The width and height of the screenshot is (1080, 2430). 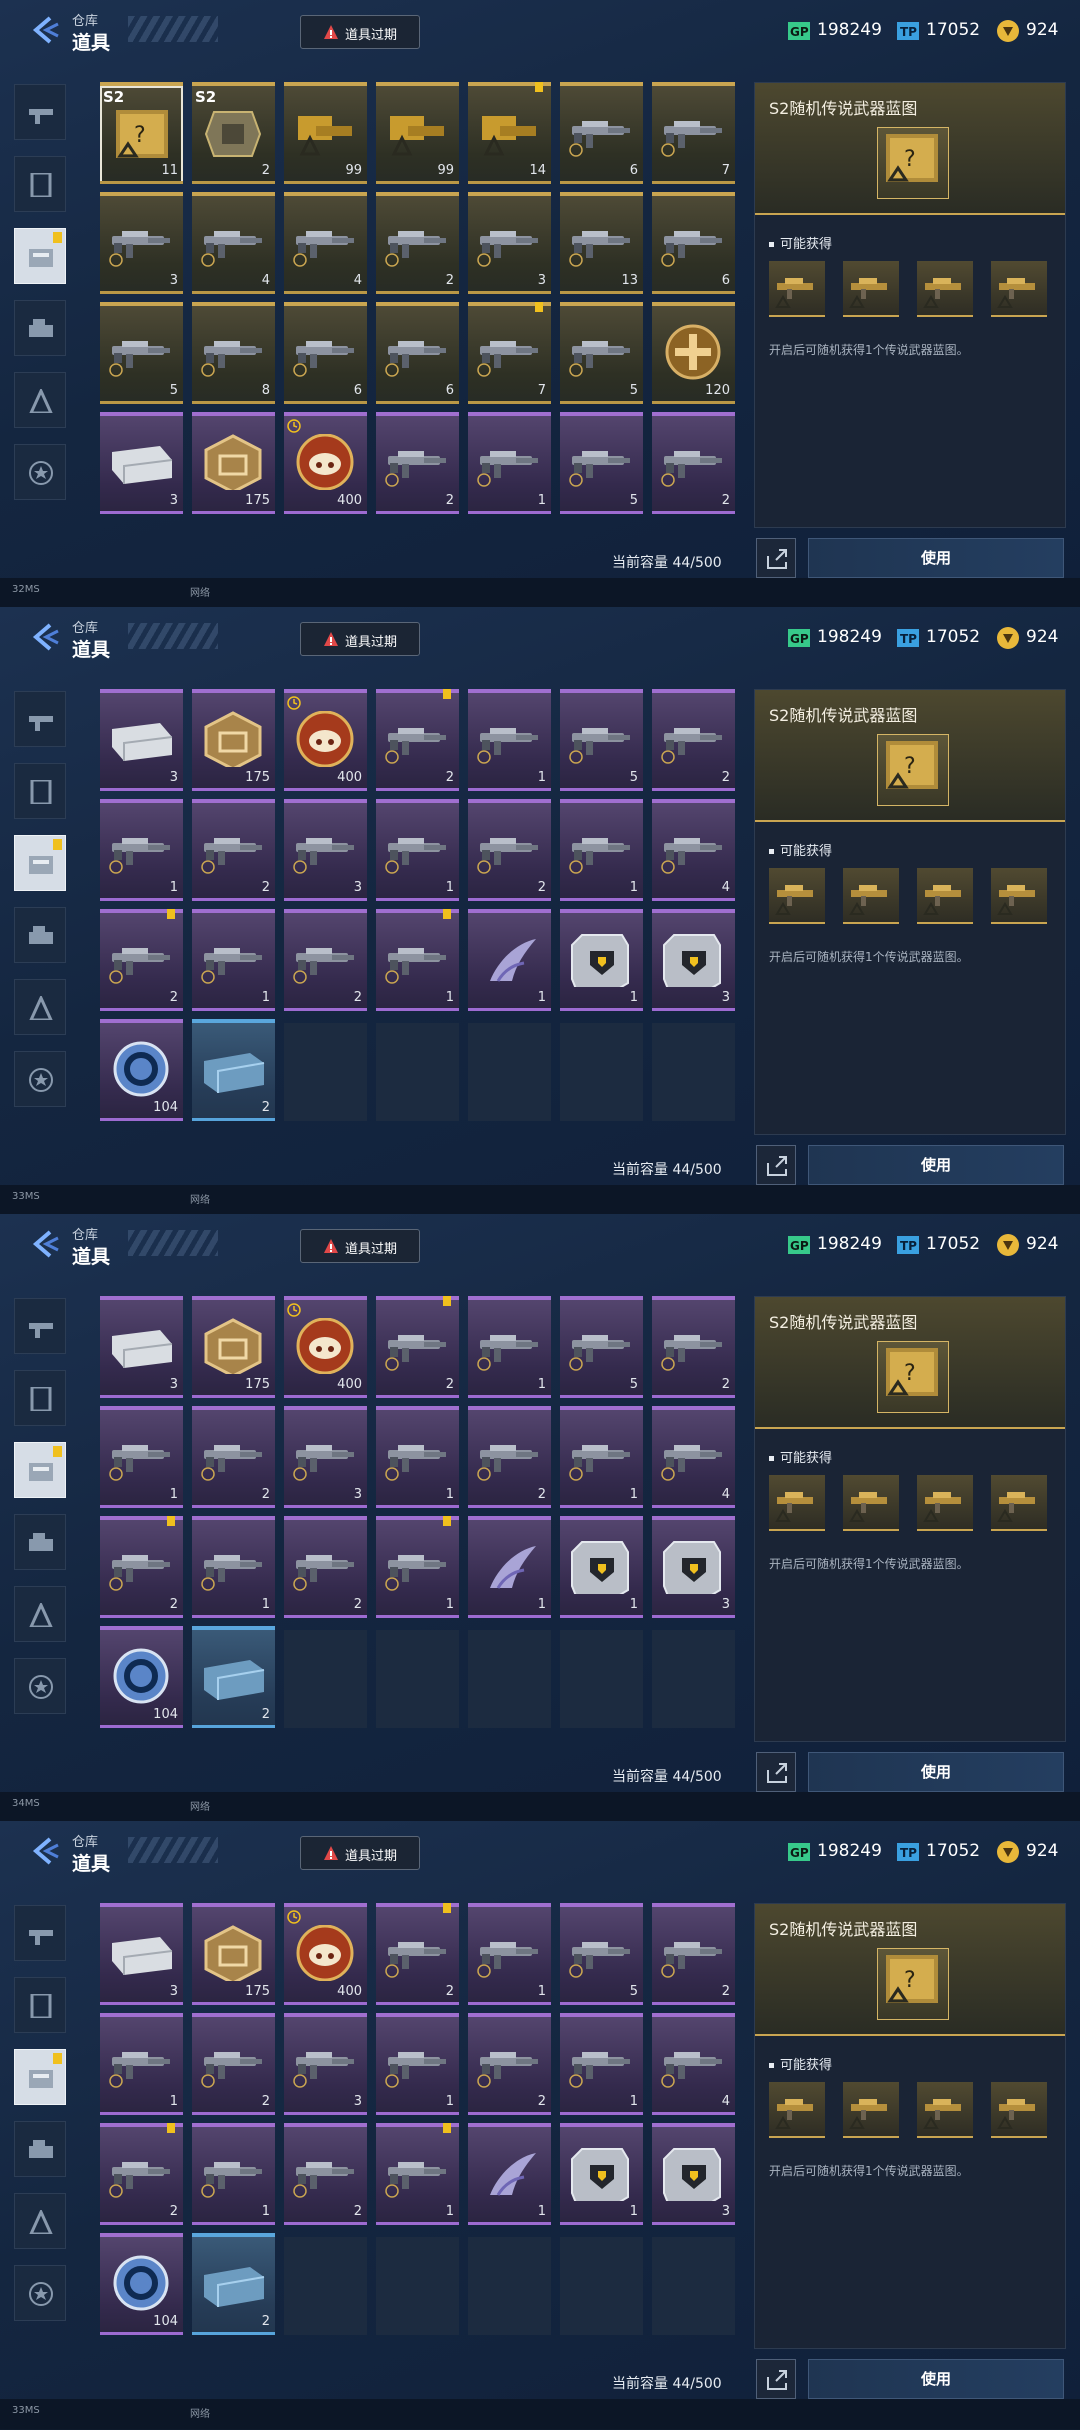 I want to click on back-arrow-icon, so click(x=44, y=637).